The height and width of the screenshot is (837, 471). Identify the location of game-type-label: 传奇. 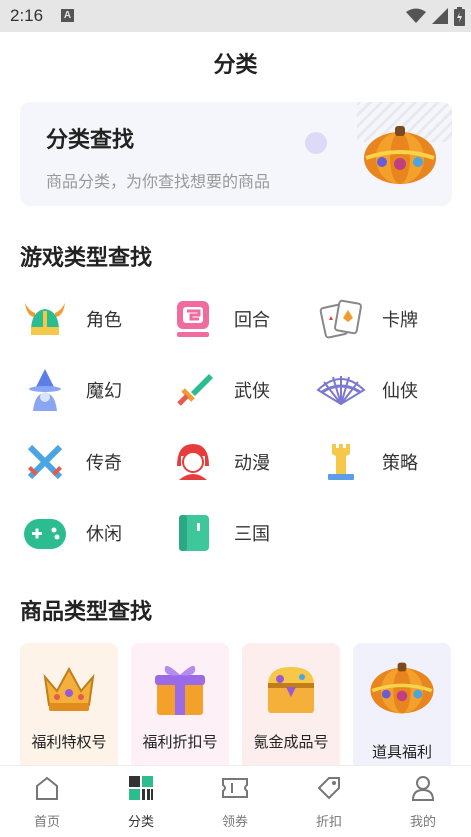
(104, 463).